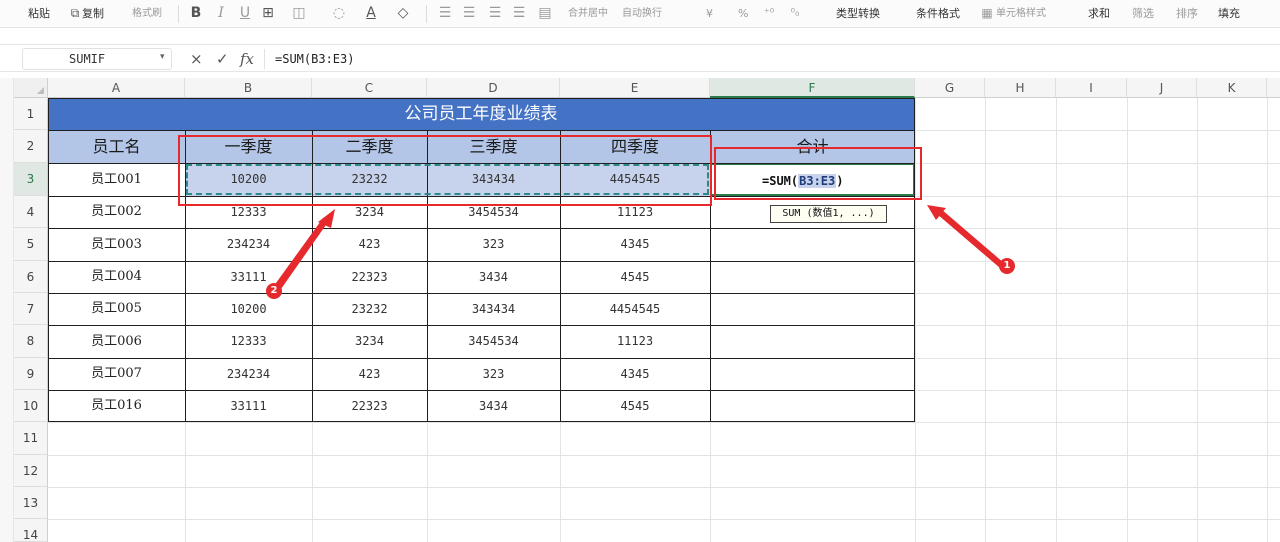 Image resolution: width=1280 pixels, height=542 pixels. Describe the element at coordinates (369, 374) in the screenshot. I see `cell-c9: 423` at that location.